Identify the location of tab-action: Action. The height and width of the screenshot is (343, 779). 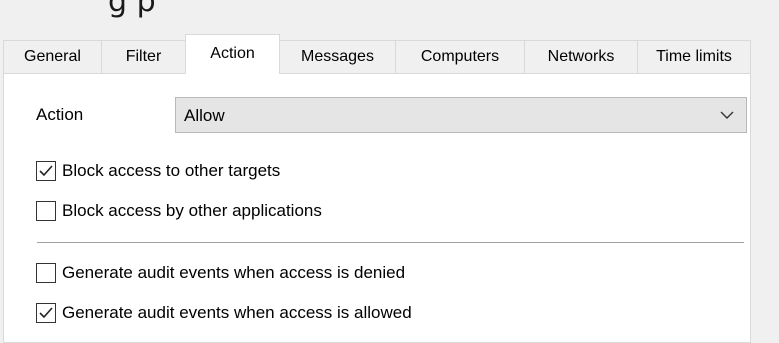
(232, 54).